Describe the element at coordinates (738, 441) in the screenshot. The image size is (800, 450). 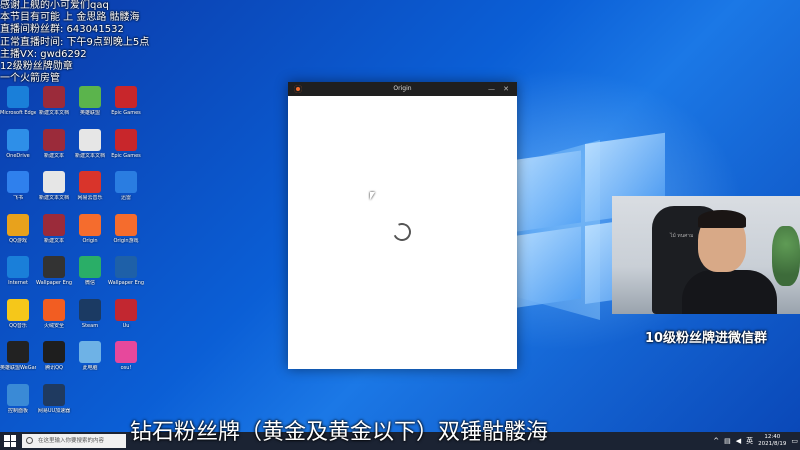
I see `volume-icon: ◀` at that location.